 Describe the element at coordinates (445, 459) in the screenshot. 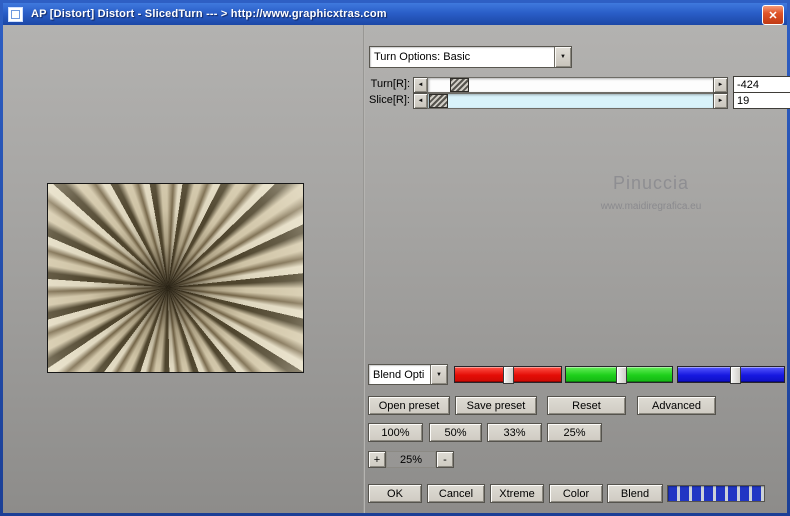

I see `zoom-out-button: -` at that location.